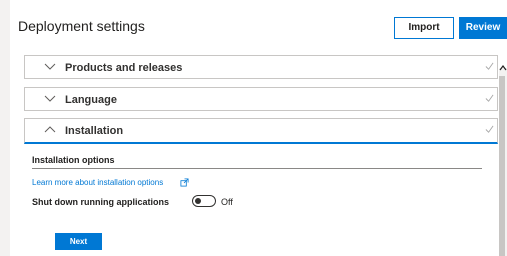 The image size is (507, 256). Describe the element at coordinates (261, 99) in the screenshot. I see `section-language: Language` at that location.